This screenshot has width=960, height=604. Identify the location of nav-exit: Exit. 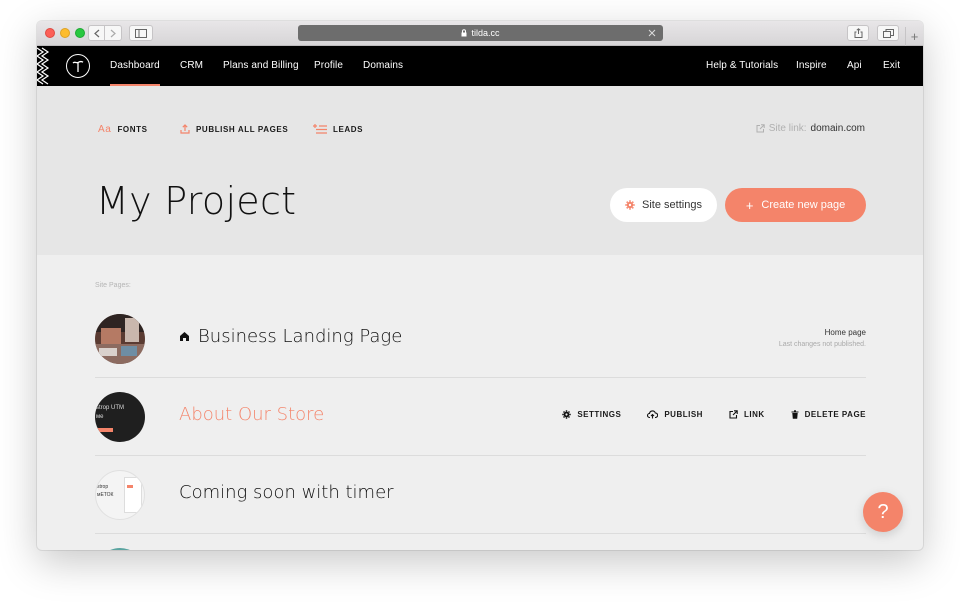
(891, 66).